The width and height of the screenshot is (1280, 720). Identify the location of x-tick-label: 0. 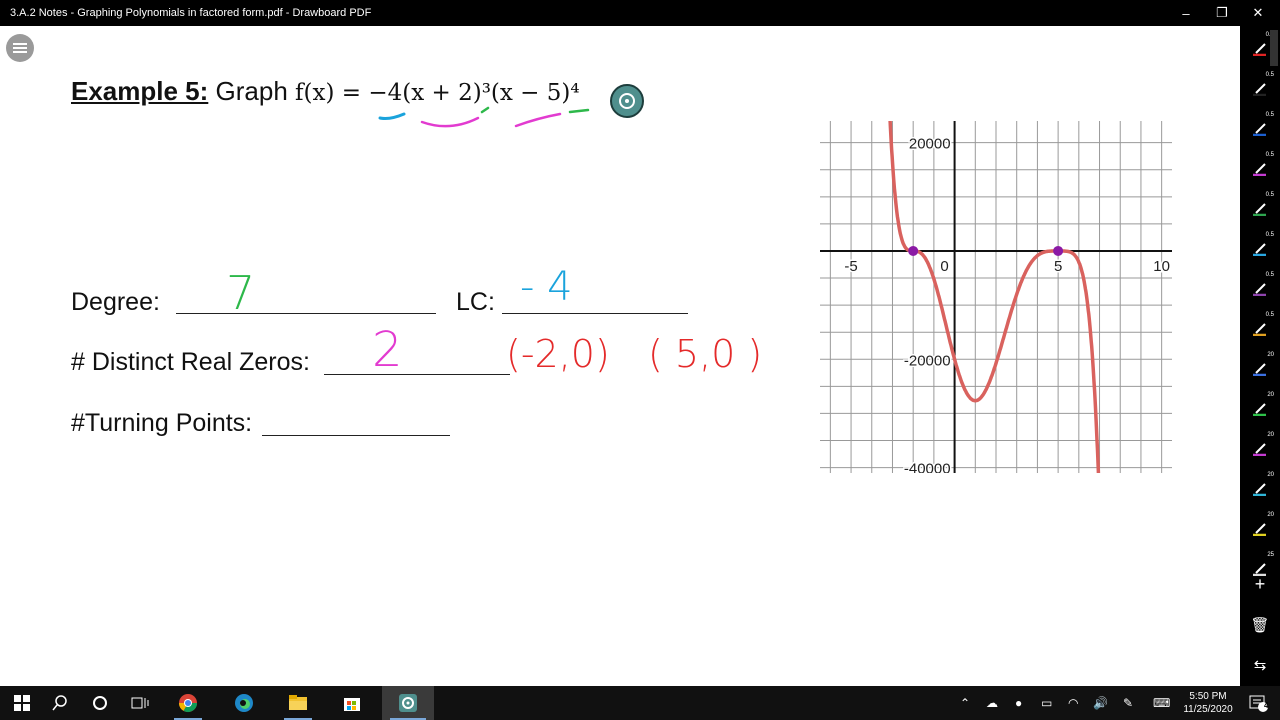
(944, 266).